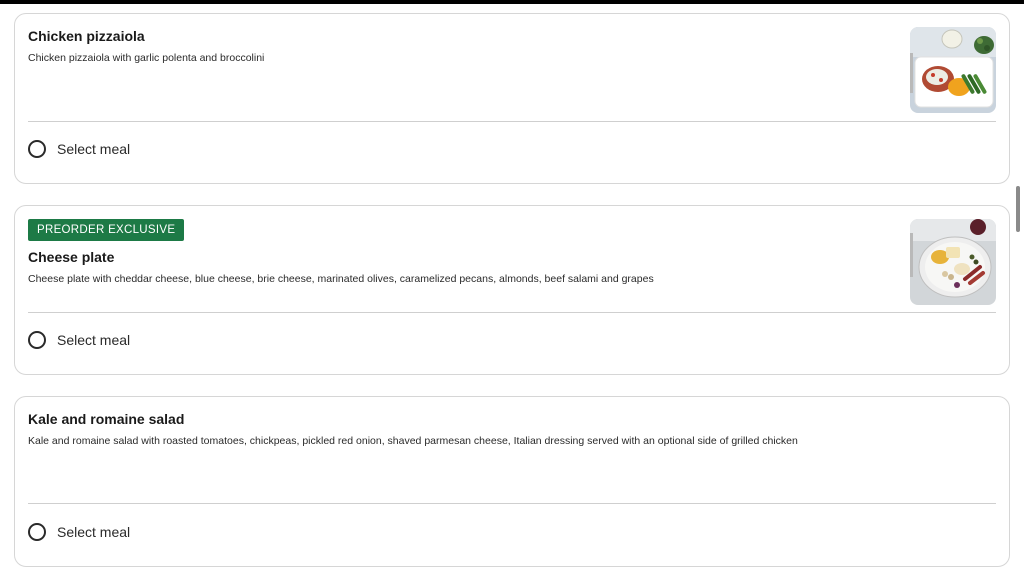 Image resolution: width=1024 pixels, height=576 pixels. I want to click on meal-title: Cheese plate, so click(71, 257).